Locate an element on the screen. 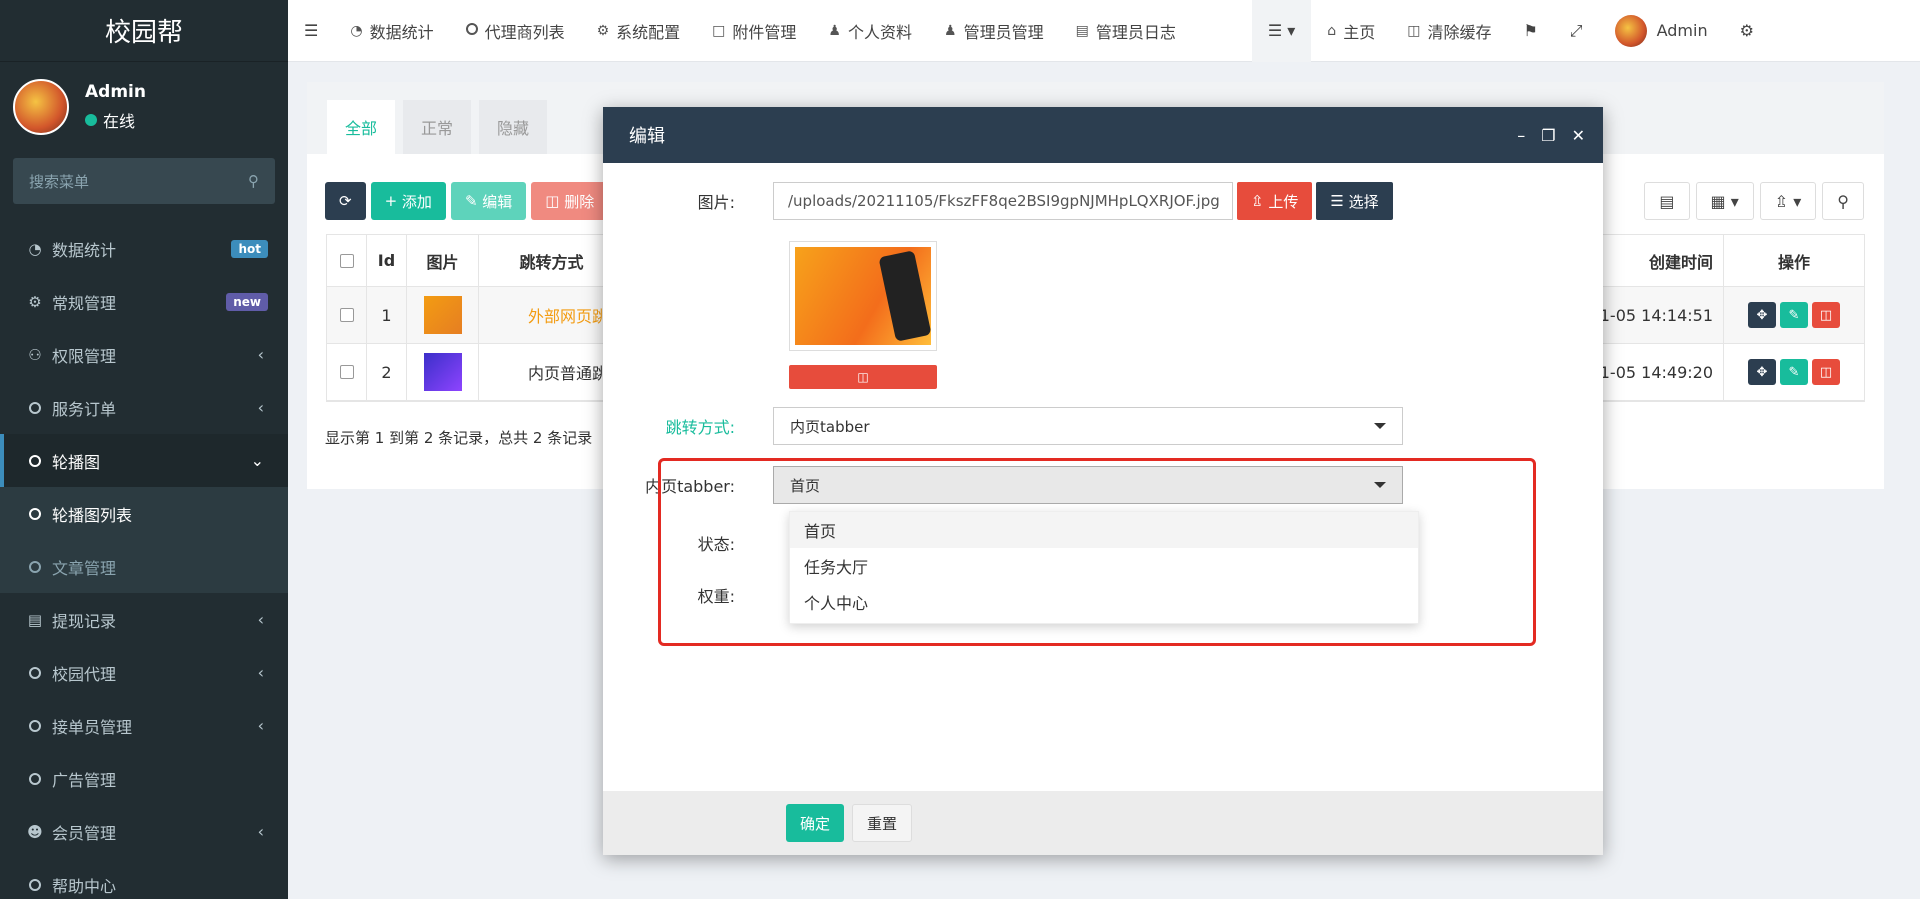 Image resolution: width=1920 pixels, height=899 pixels. tab-all: 全部 is located at coordinates (361, 127).